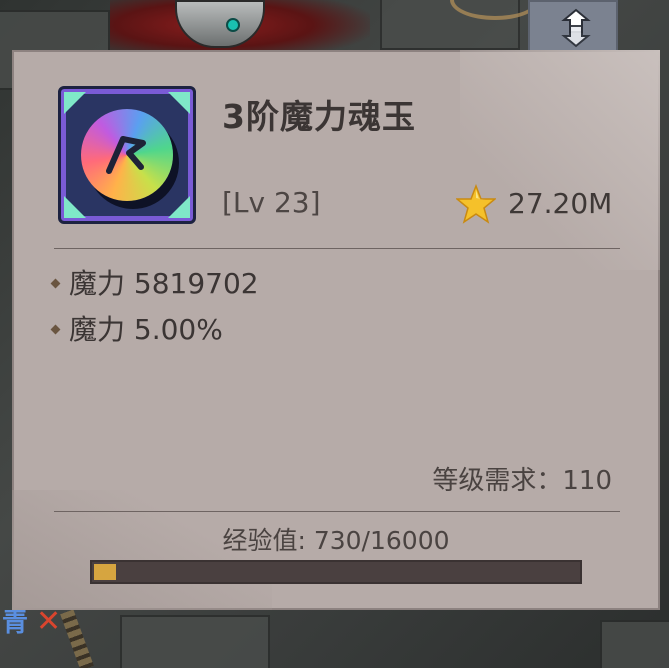 This screenshot has width=669, height=668. I want to click on stat-line: 魔力 5819702, so click(154, 282).